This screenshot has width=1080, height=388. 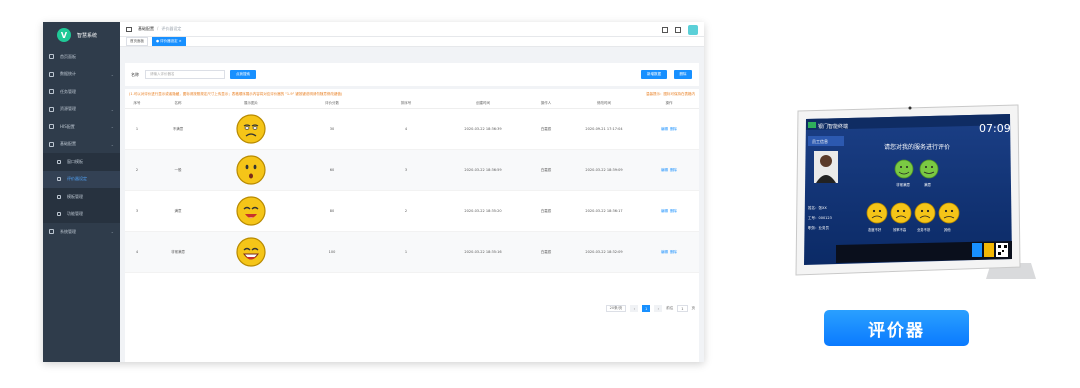 What do you see at coordinates (604, 170) in the screenshot?
I see `cell-modified: 2020-03-22 18:39:09` at bounding box center [604, 170].